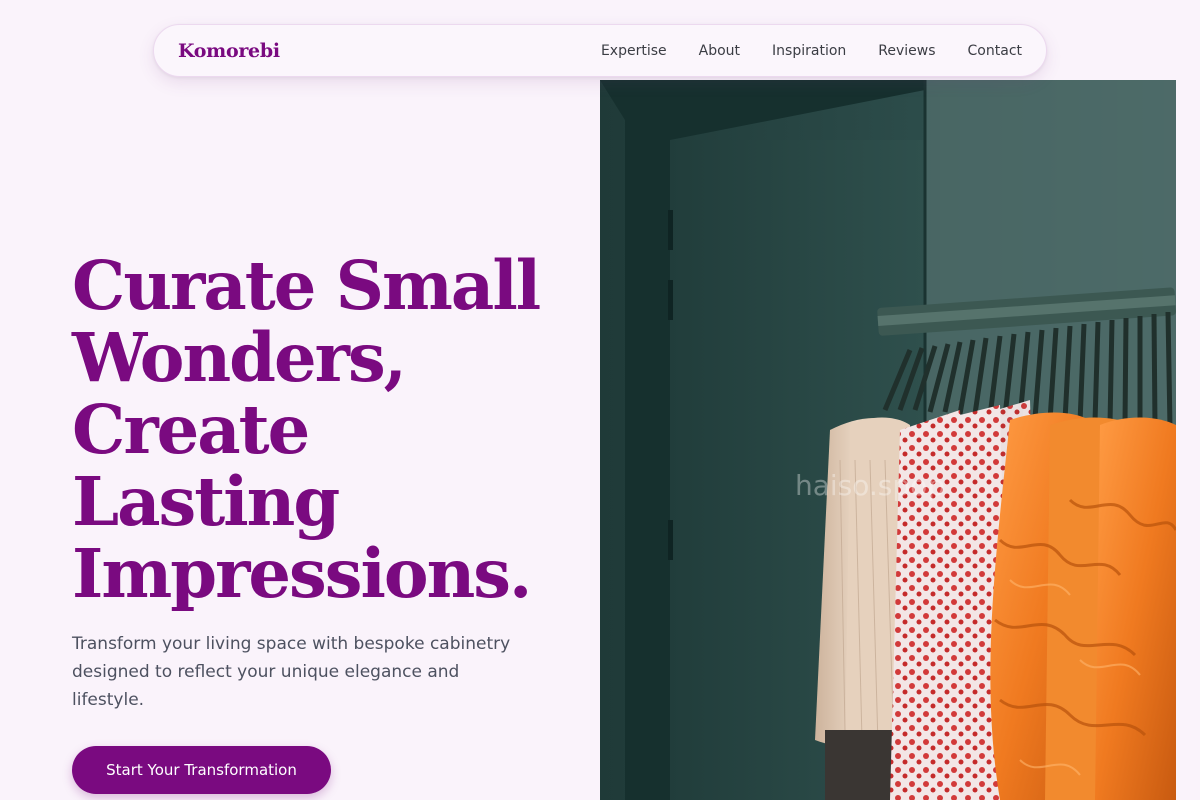 This screenshot has height=800, width=1200. Describe the element at coordinates (302, 573) in the screenshot. I see `hero-title-line: Impressions.` at that location.